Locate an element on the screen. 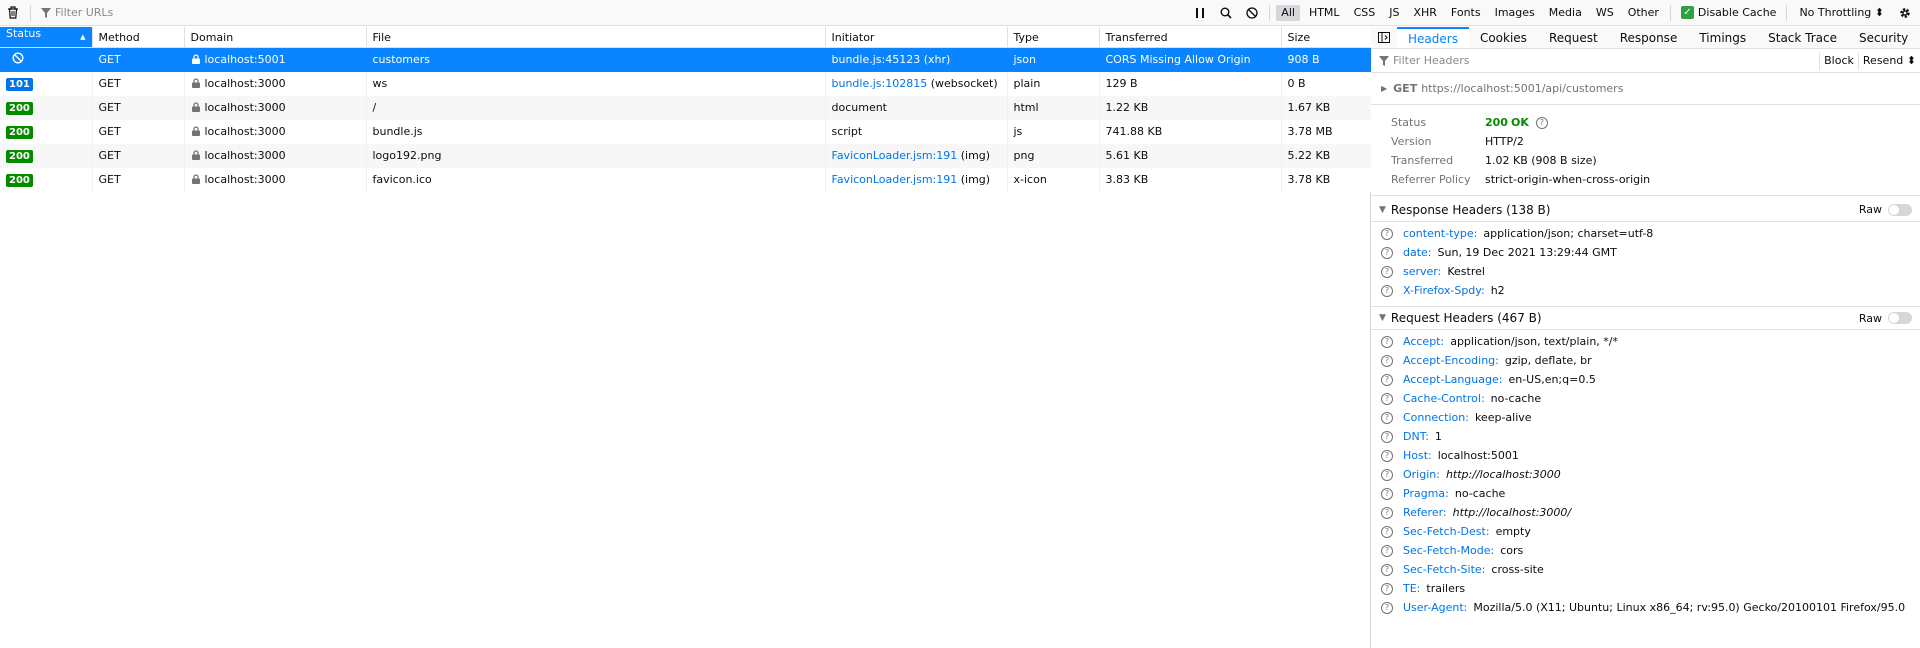 This screenshot has width=1920, height=648. type-filter-css: CSS is located at coordinates (1365, 13).